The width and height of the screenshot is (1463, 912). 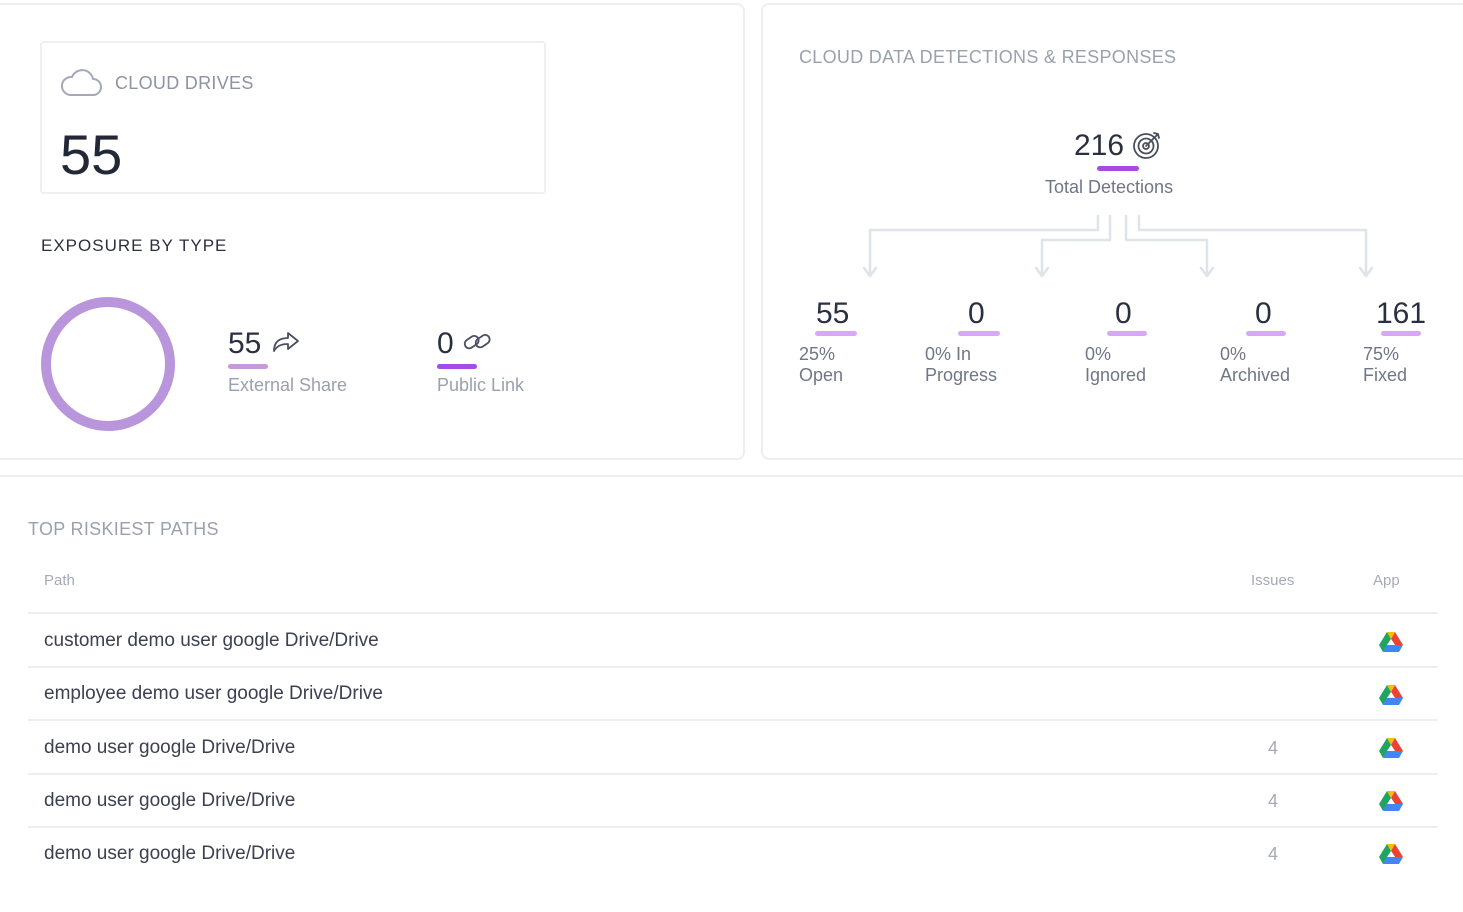 I want to click on exposure-donut-chart, so click(x=108, y=364).